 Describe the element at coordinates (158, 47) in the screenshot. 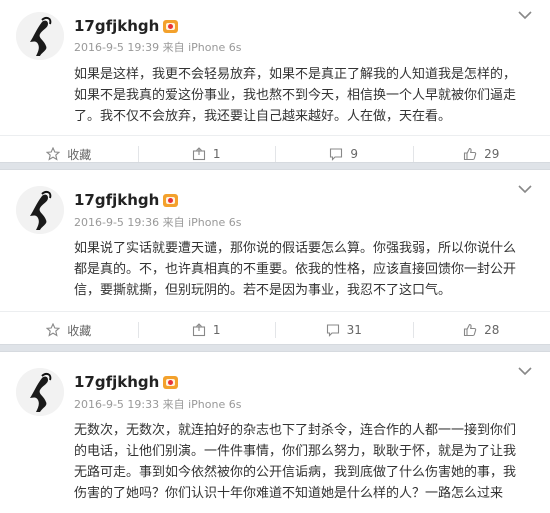

I see `post-meta: 2016-9-5 19:39 来自 iPhone 6s` at that location.